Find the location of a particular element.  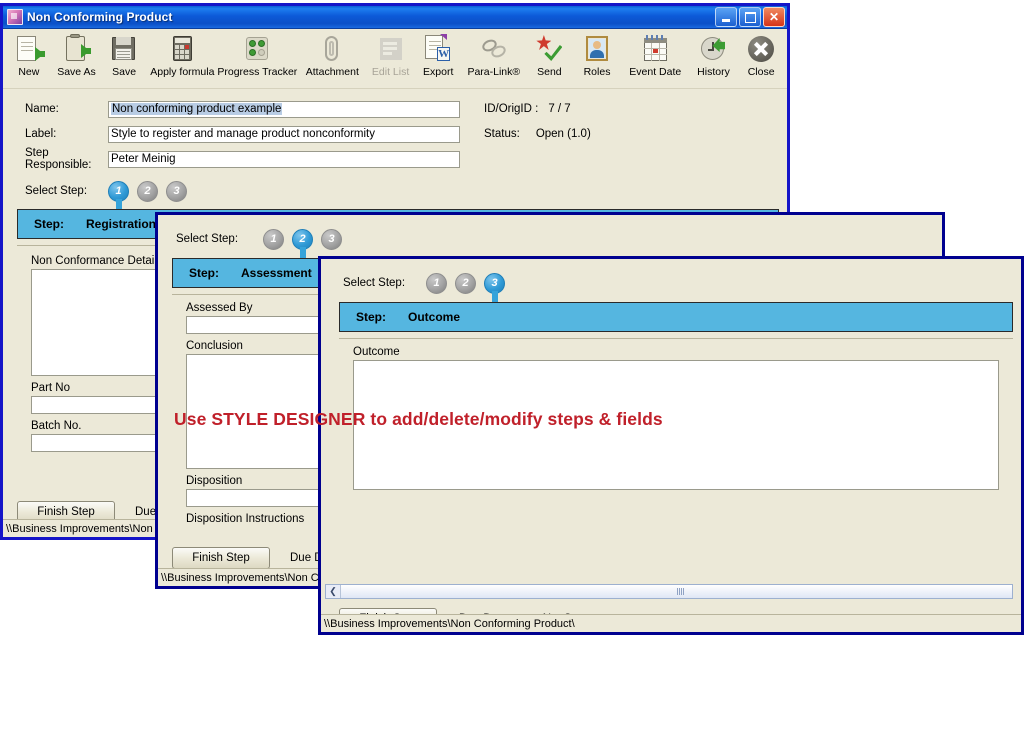

roles-person-icon is located at coordinates (597, 49).